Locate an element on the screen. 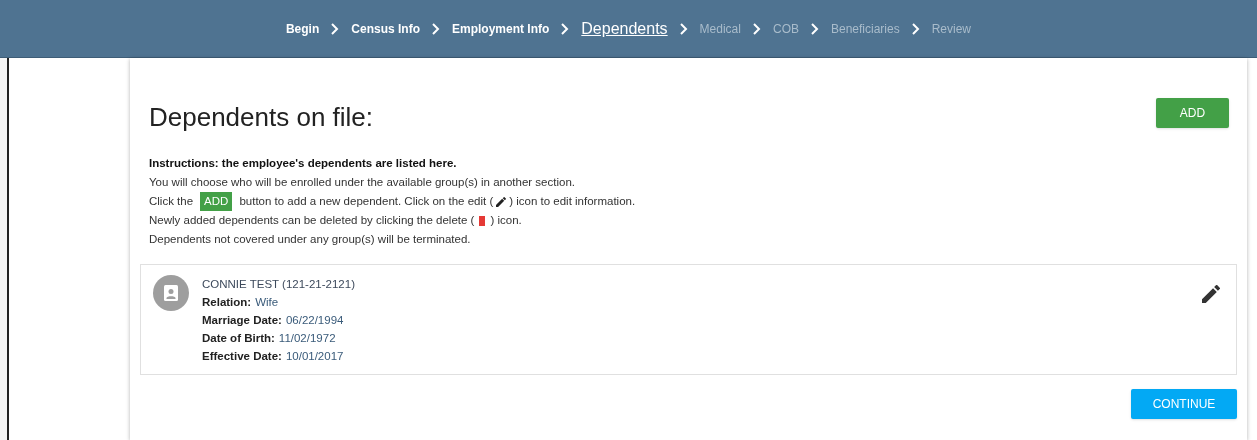 The width and height of the screenshot is (1257, 440). field-label: Marriage Date: is located at coordinates (242, 320).